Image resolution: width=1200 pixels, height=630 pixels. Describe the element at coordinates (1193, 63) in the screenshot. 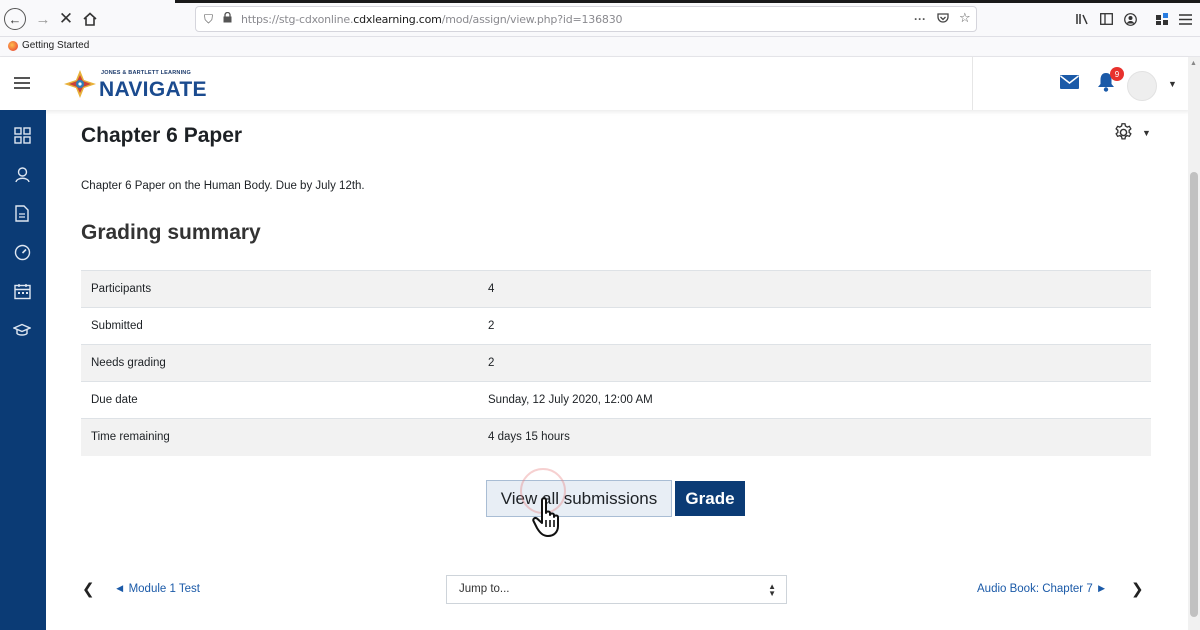

I see `scroll-up-icon: ▲` at that location.